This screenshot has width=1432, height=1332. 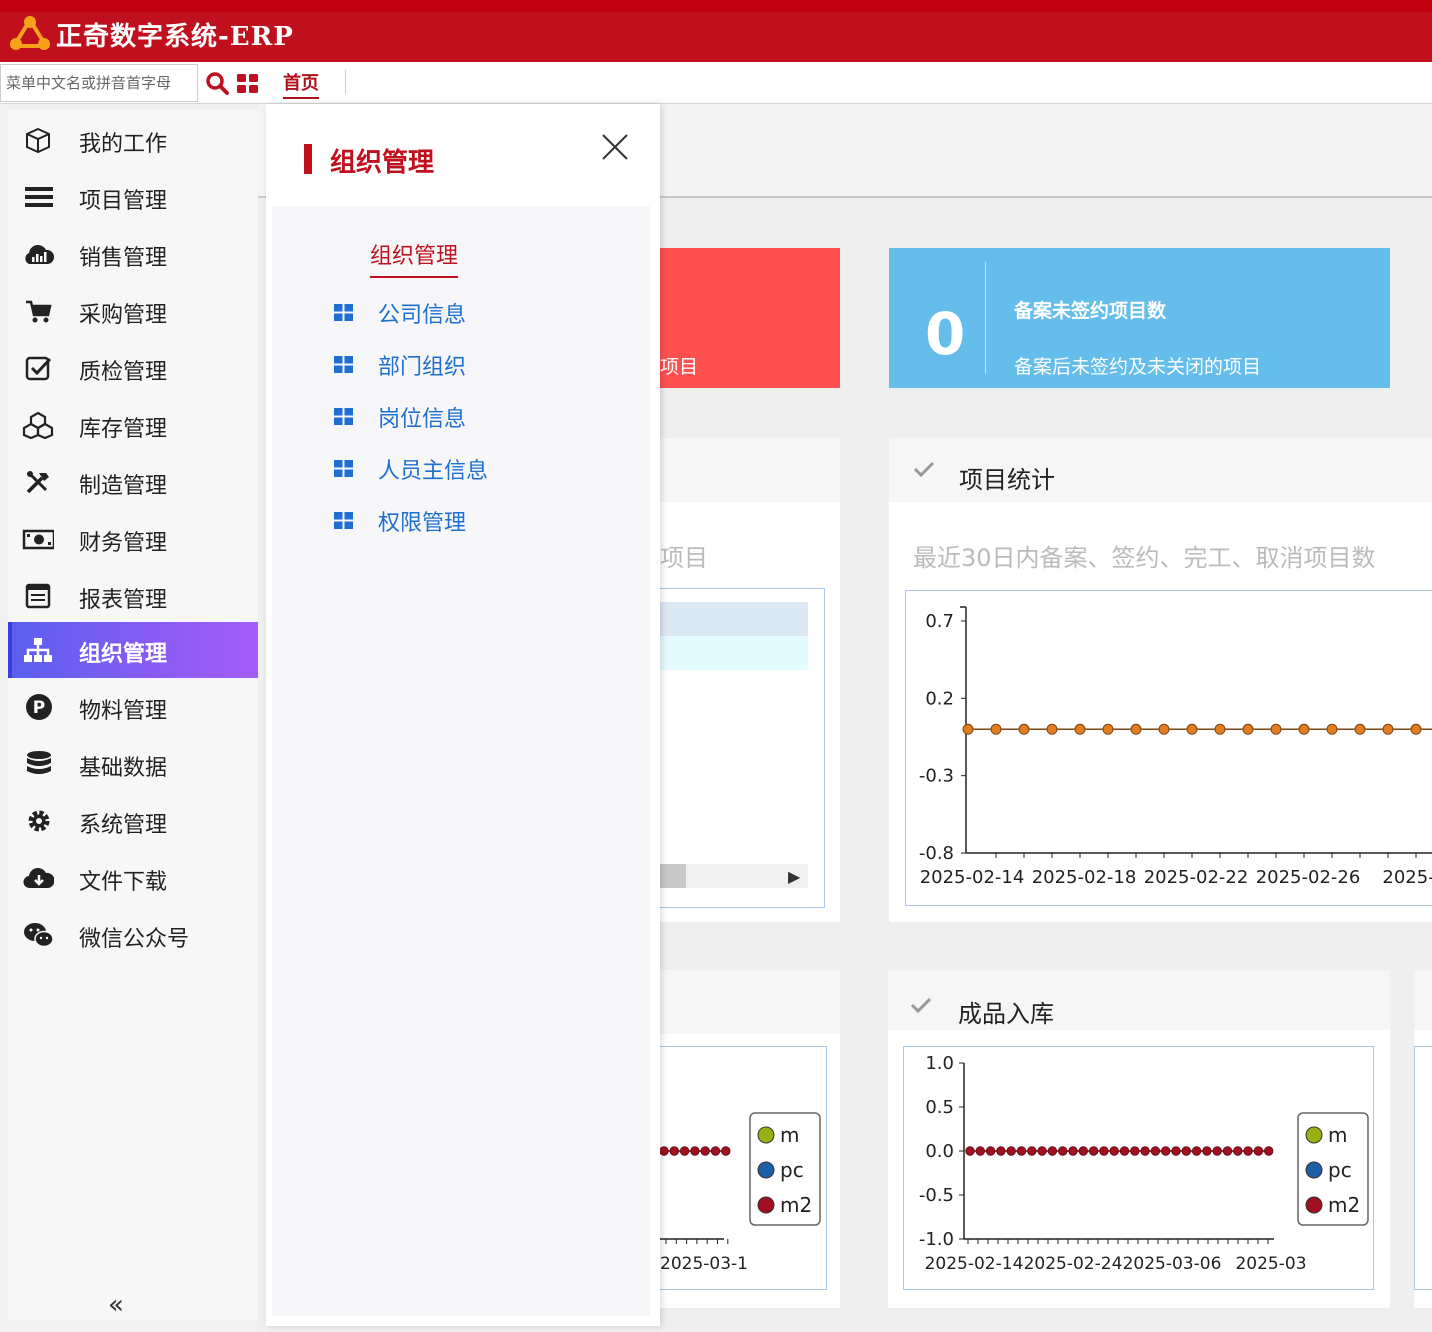 I want to click on sidebar-item-quality: 质检管理, so click(x=133, y=368).